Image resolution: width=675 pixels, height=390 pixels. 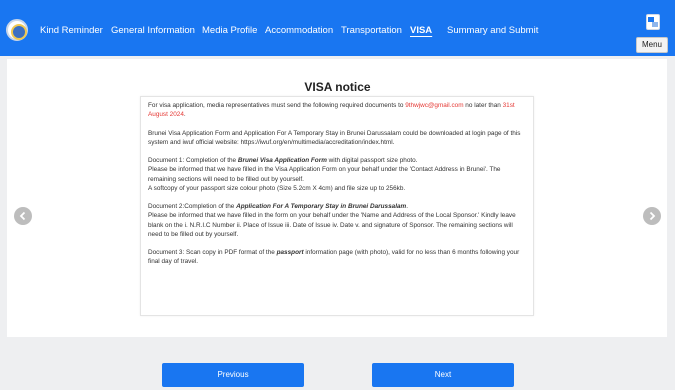 What do you see at coordinates (299, 30) in the screenshot?
I see `nav-accommodation: Accommodation` at bounding box center [299, 30].